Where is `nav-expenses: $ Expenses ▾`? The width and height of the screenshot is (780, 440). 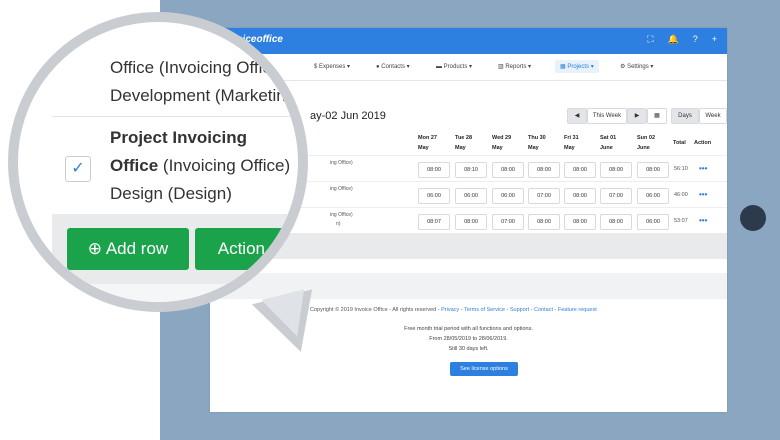 nav-expenses: $ Expenses ▾ is located at coordinates (332, 66).